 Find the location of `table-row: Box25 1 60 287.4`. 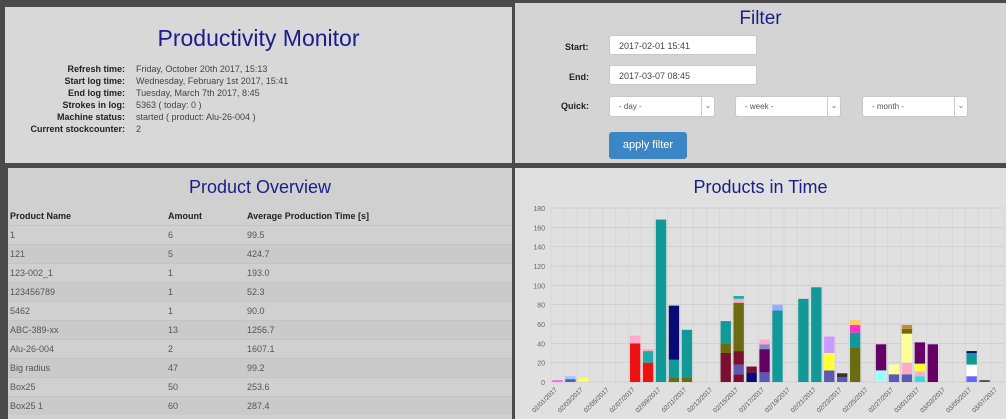

table-row: Box25 1 60 287.4 is located at coordinates (260, 405).